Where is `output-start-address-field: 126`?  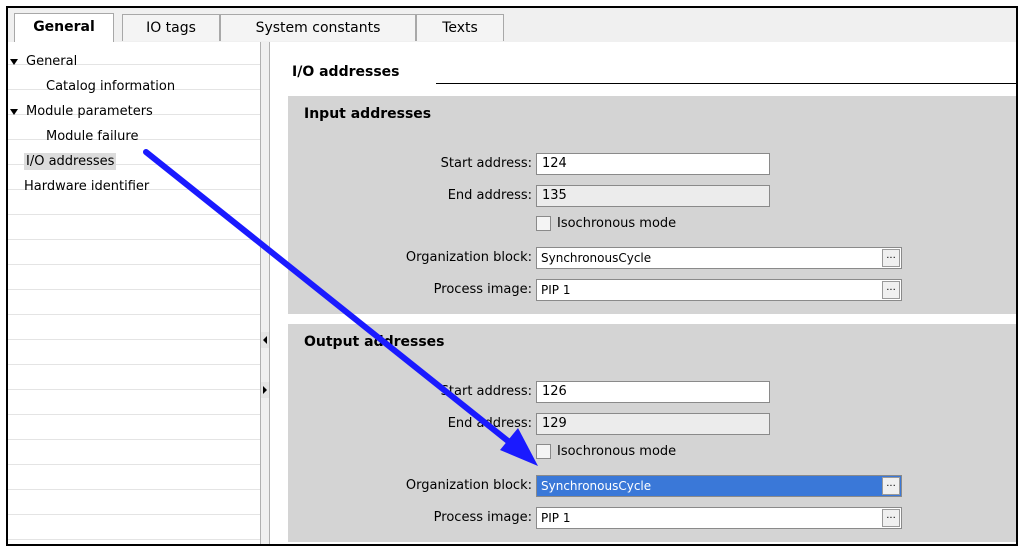
output-start-address-field: 126 is located at coordinates (653, 392).